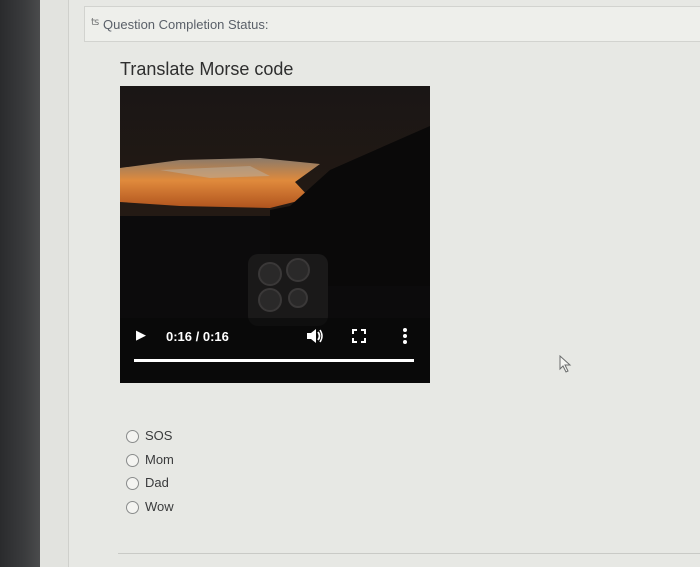 The width and height of the screenshot is (700, 567). What do you see at coordinates (159, 435) in the screenshot?
I see `option-label: SOS` at bounding box center [159, 435].